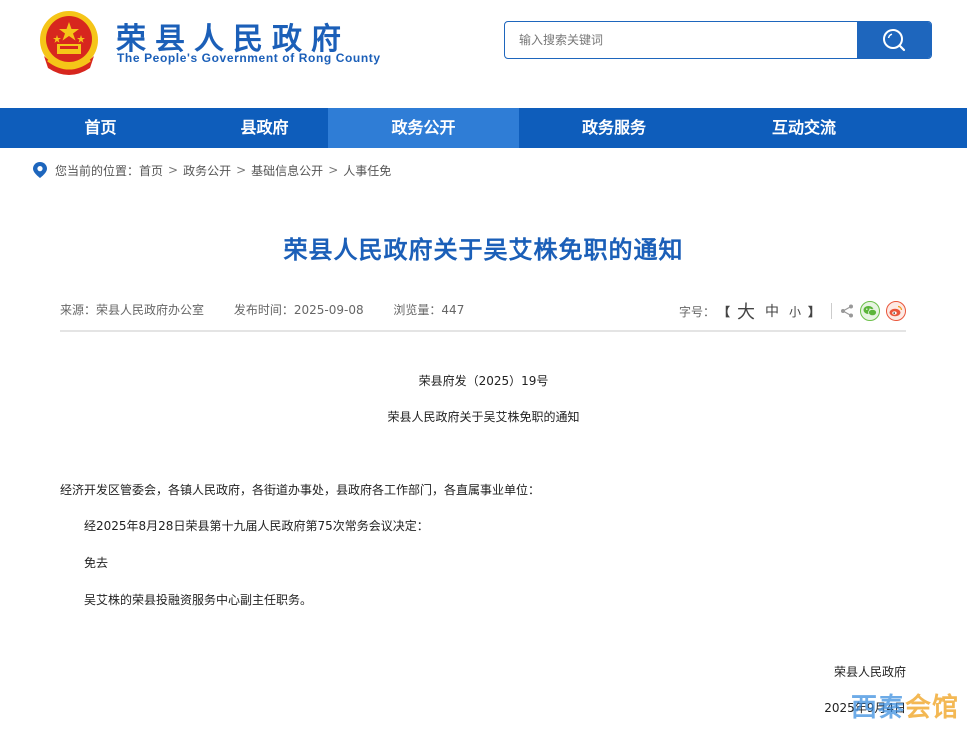 The height and width of the screenshot is (730, 967). Describe the element at coordinates (614, 128) in the screenshot. I see `nav-item-government-services: 政务服务` at that location.